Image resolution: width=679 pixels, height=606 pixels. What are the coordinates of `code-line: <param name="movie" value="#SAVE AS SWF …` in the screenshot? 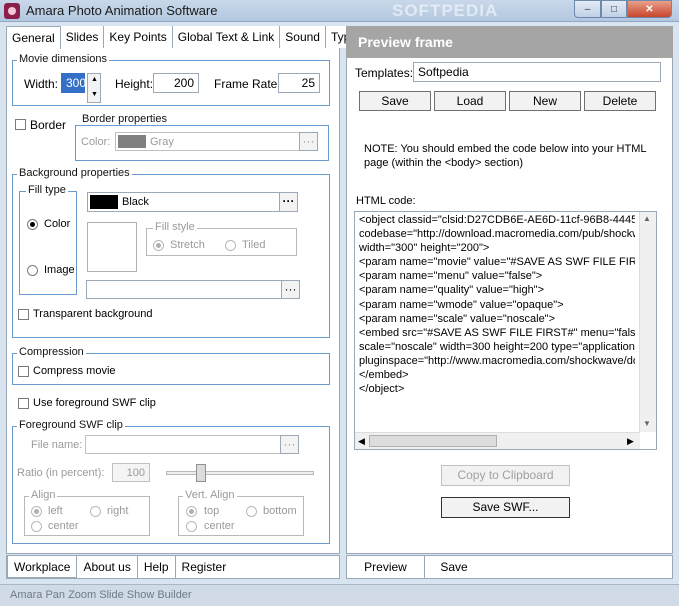 It's located at (497, 262).